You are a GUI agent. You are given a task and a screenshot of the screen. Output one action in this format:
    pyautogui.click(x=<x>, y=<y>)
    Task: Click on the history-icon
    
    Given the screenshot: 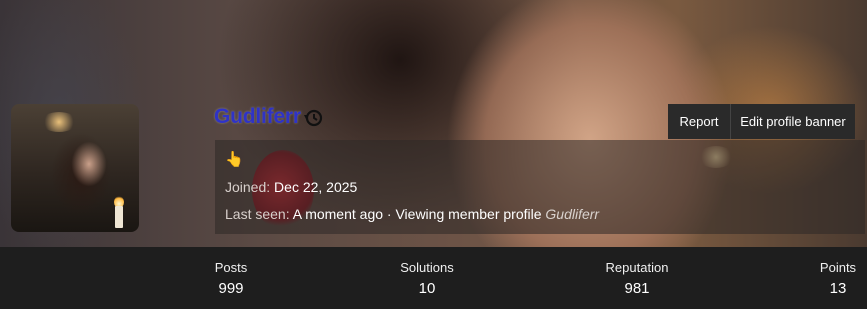 What is the action you would take?
    pyautogui.click(x=313, y=118)
    